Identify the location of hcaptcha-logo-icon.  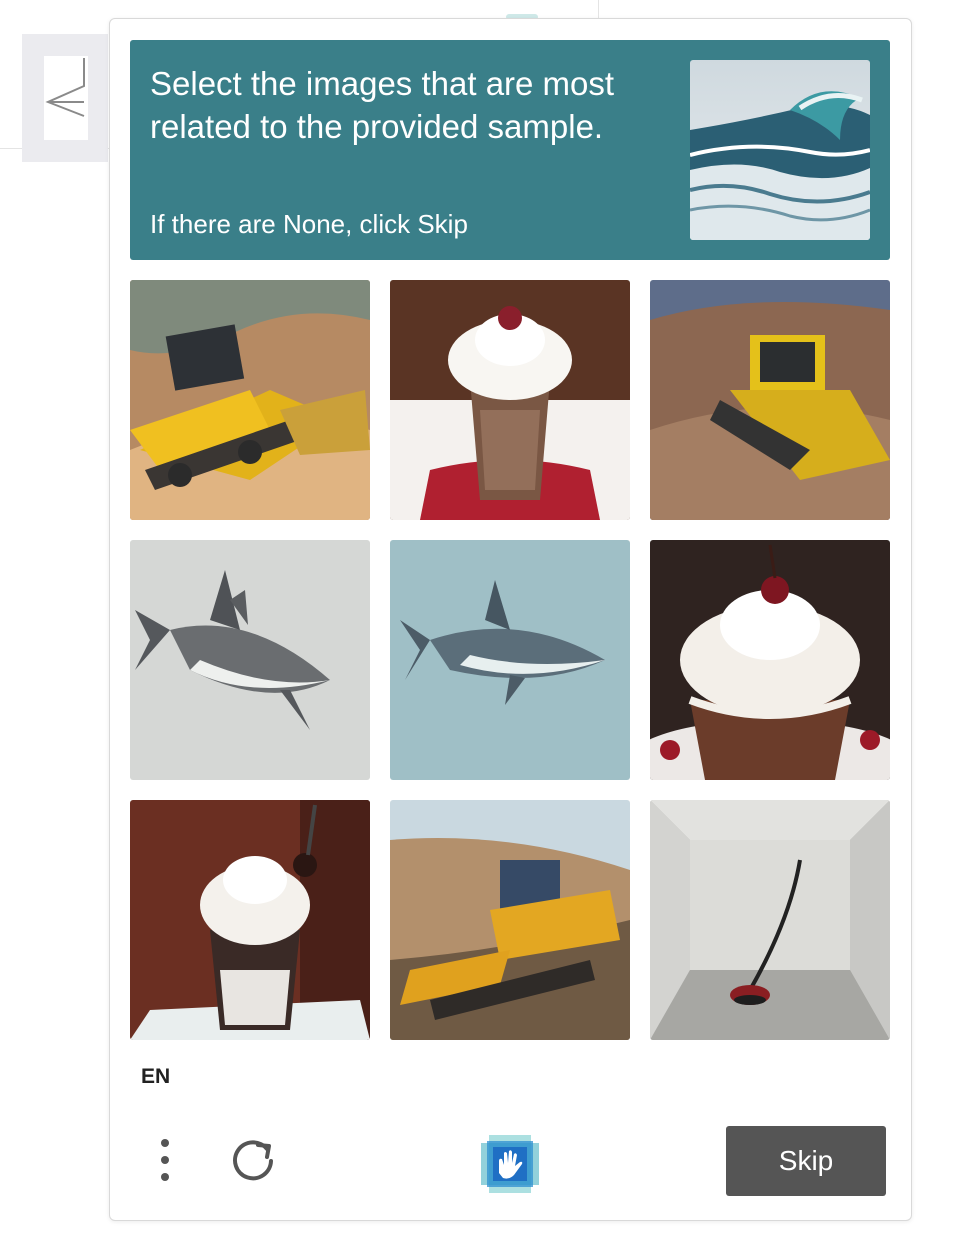
(510, 1164).